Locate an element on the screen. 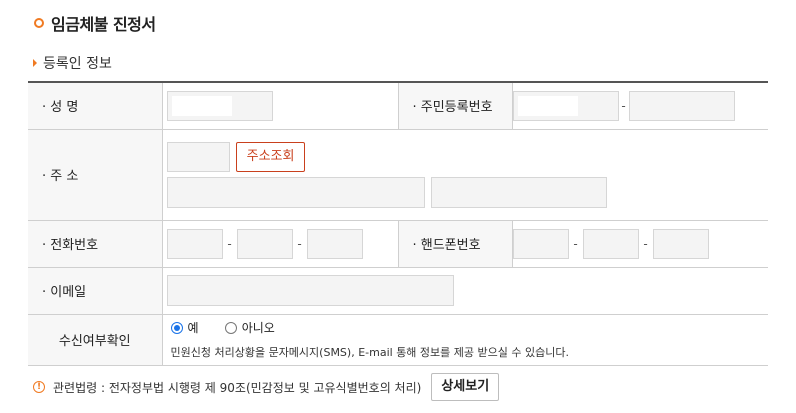 This screenshot has width=796, height=413. mobile-label: 핸드폰번호 is located at coordinates (455, 244).